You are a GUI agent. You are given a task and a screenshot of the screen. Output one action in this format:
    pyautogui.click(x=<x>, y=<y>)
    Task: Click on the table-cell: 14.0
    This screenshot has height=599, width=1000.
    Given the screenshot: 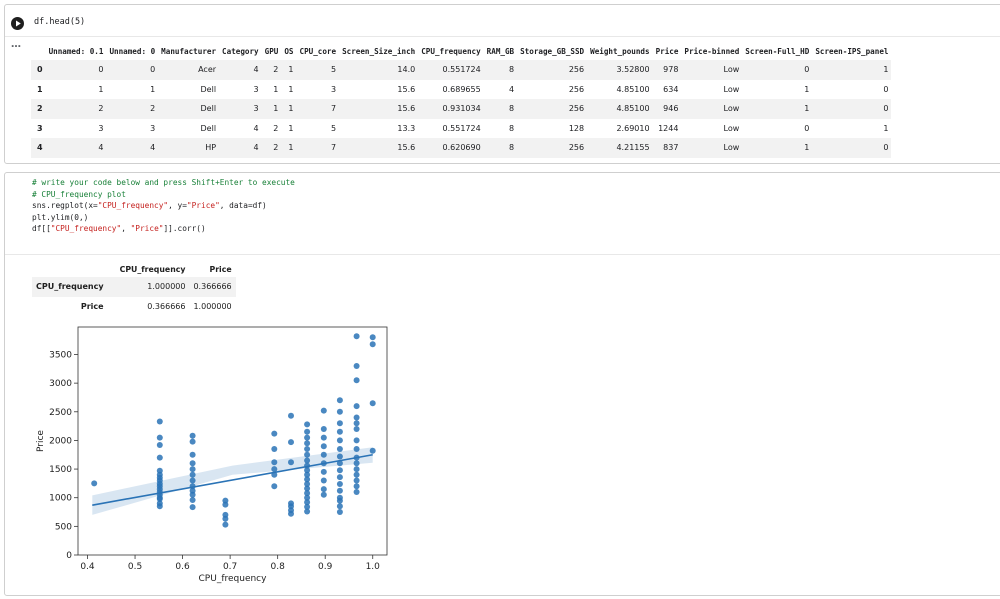 What is the action you would take?
    pyautogui.click(x=379, y=70)
    